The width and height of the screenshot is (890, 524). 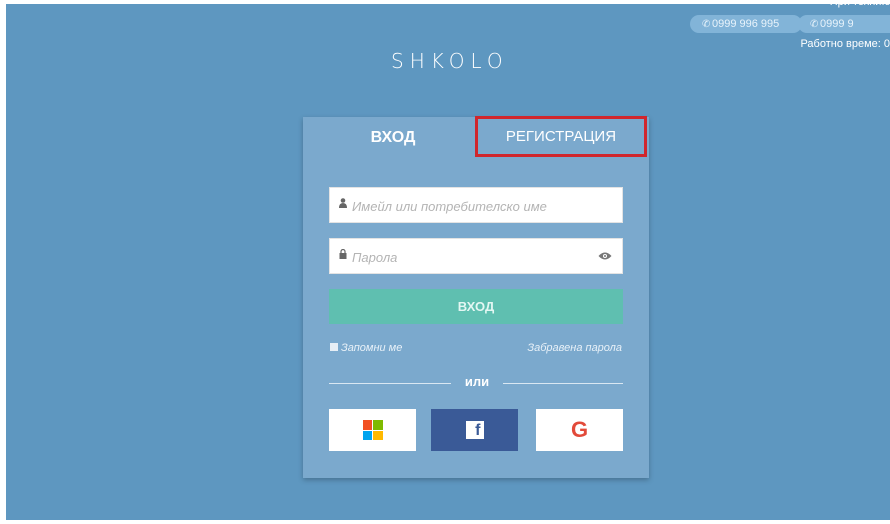 I want to click on remember-me: Запомни ме, so click(x=366, y=348).